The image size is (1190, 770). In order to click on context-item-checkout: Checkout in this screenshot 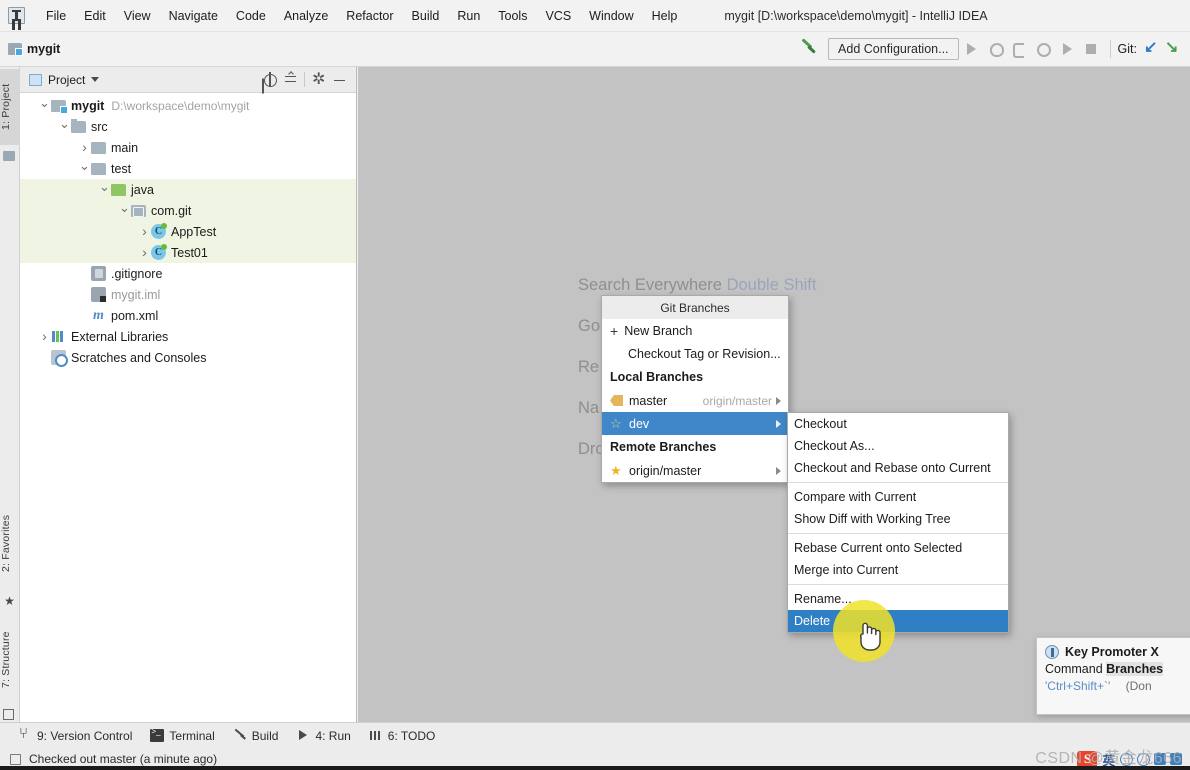, I will do `click(898, 424)`.